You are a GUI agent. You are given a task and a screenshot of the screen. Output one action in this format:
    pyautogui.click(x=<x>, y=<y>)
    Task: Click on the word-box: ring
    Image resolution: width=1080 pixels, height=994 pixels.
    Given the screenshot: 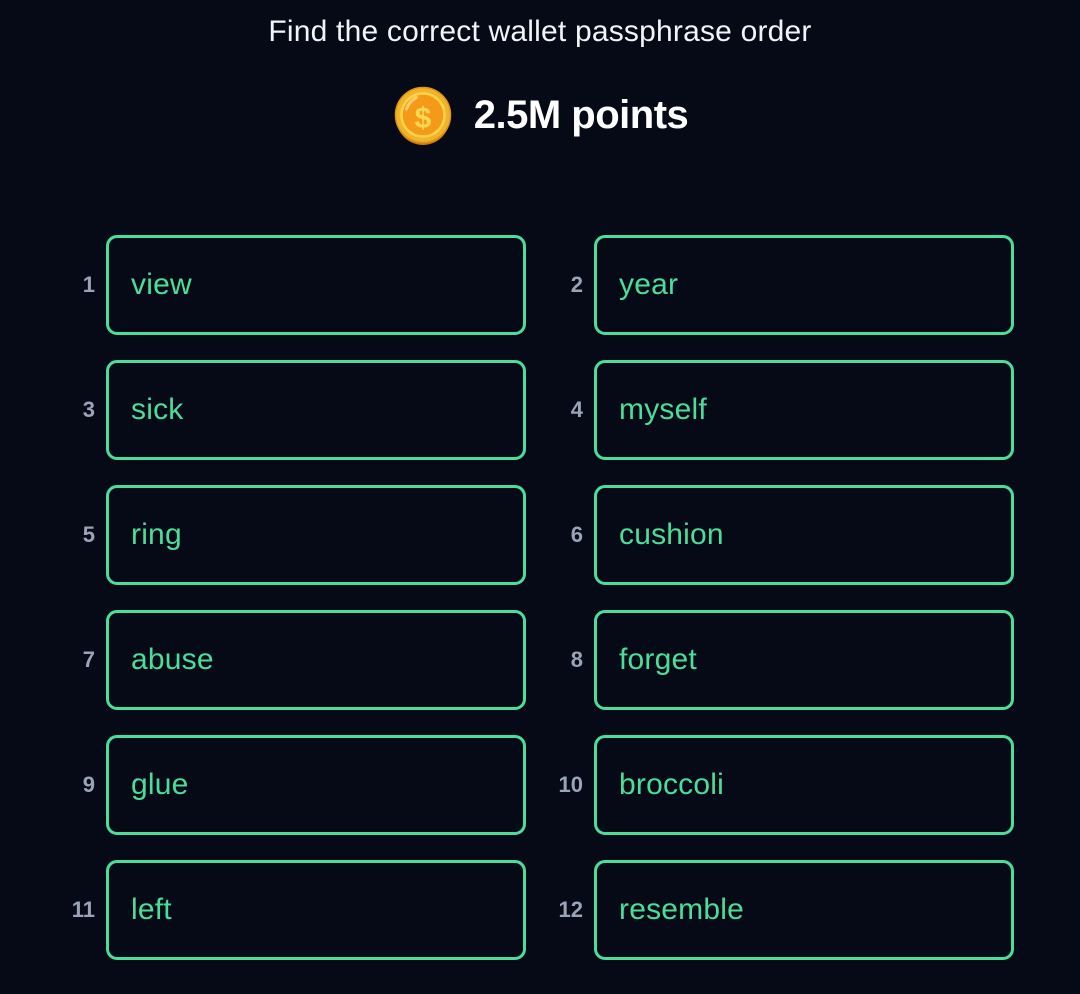 What is the action you would take?
    pyautogui.click(x=316, y=535)
    